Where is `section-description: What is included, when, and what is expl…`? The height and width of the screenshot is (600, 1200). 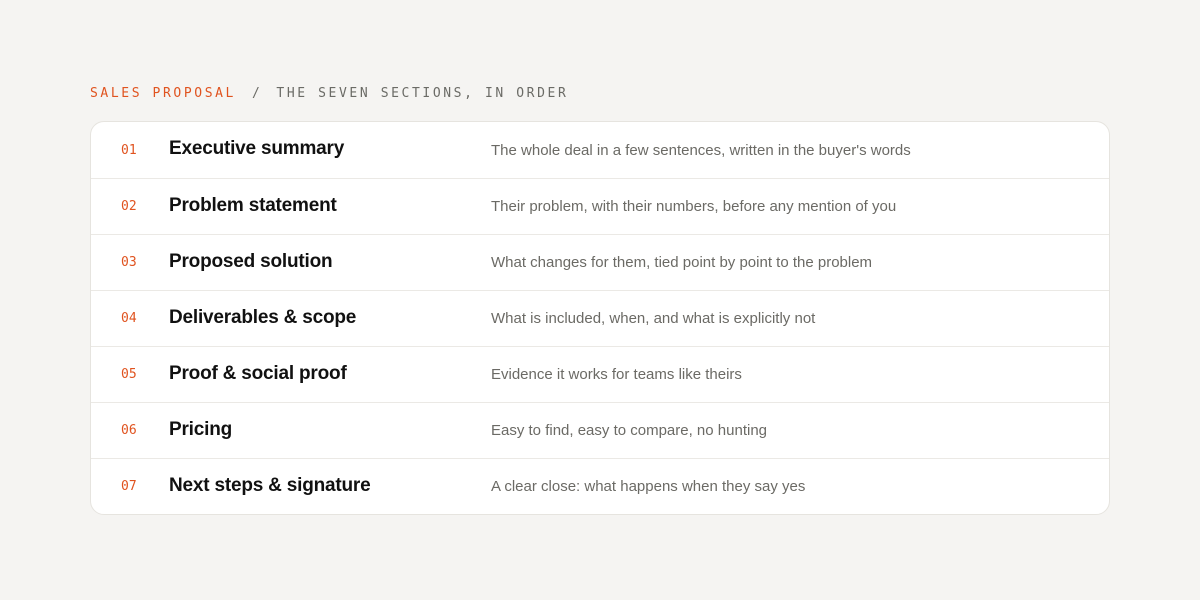 section-description: What is included, when, and what is expl… is located at coordinates (653, 318).